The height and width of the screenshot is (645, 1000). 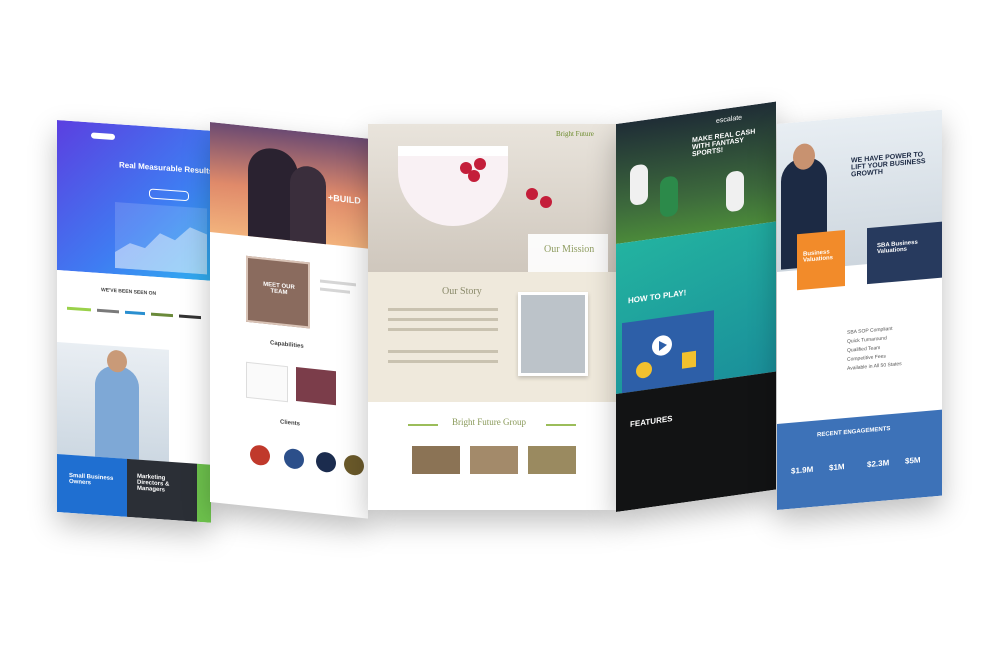 I want to click on section-heading: RECENT ENGAGEMENTS, so click(x=854, y=432).